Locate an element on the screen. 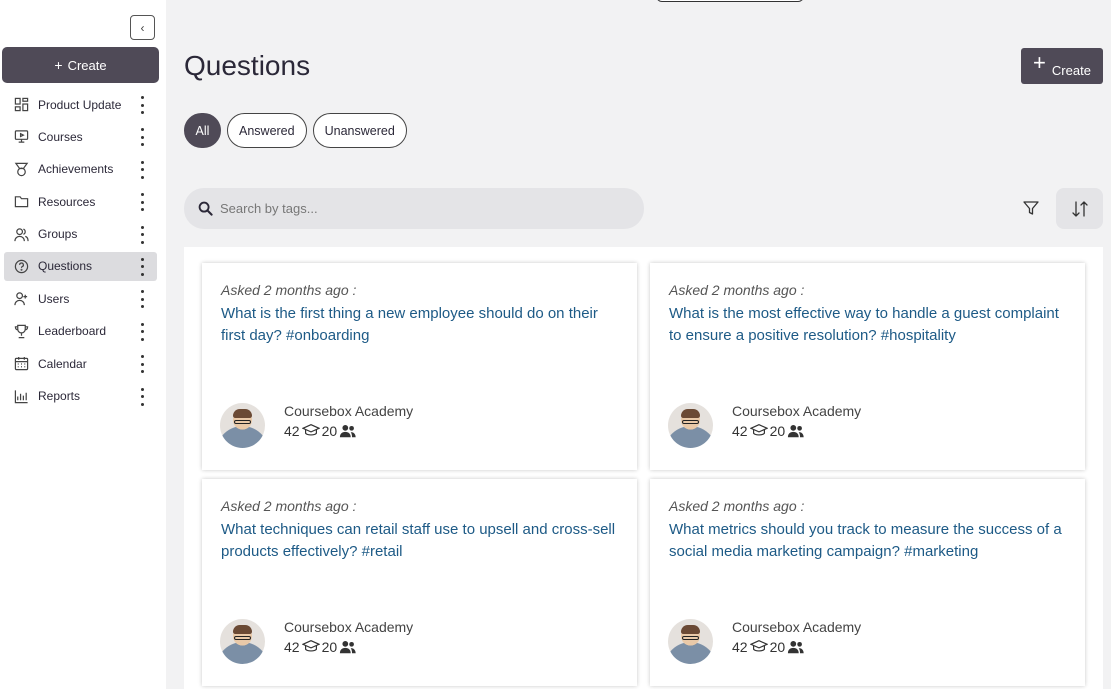  filter-answered-button: Answered is located at coordinates (267, 130).